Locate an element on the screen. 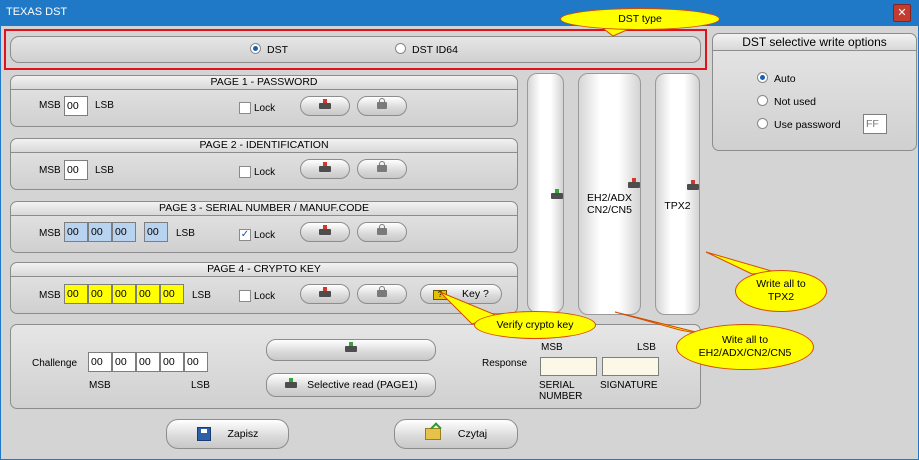 The height and width of the screenshot is (460, 919). callout-write-eh2: Wite all to EH2/ADX/CN2/CN5 is located at coordinates (745, 347).